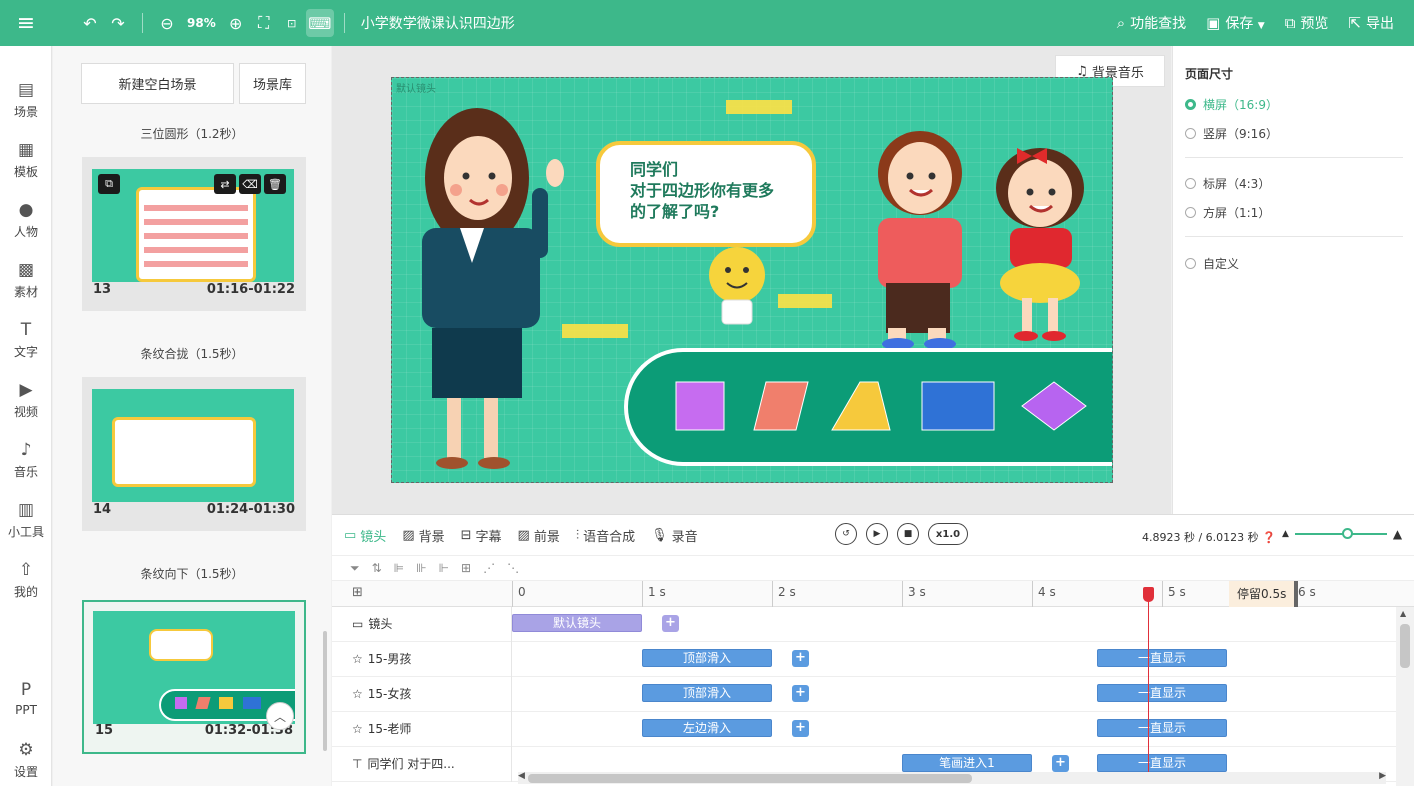  Describe the element at coordinates (355, 568) in the screenshot. I see `filter-icon: ⏷` at that location.